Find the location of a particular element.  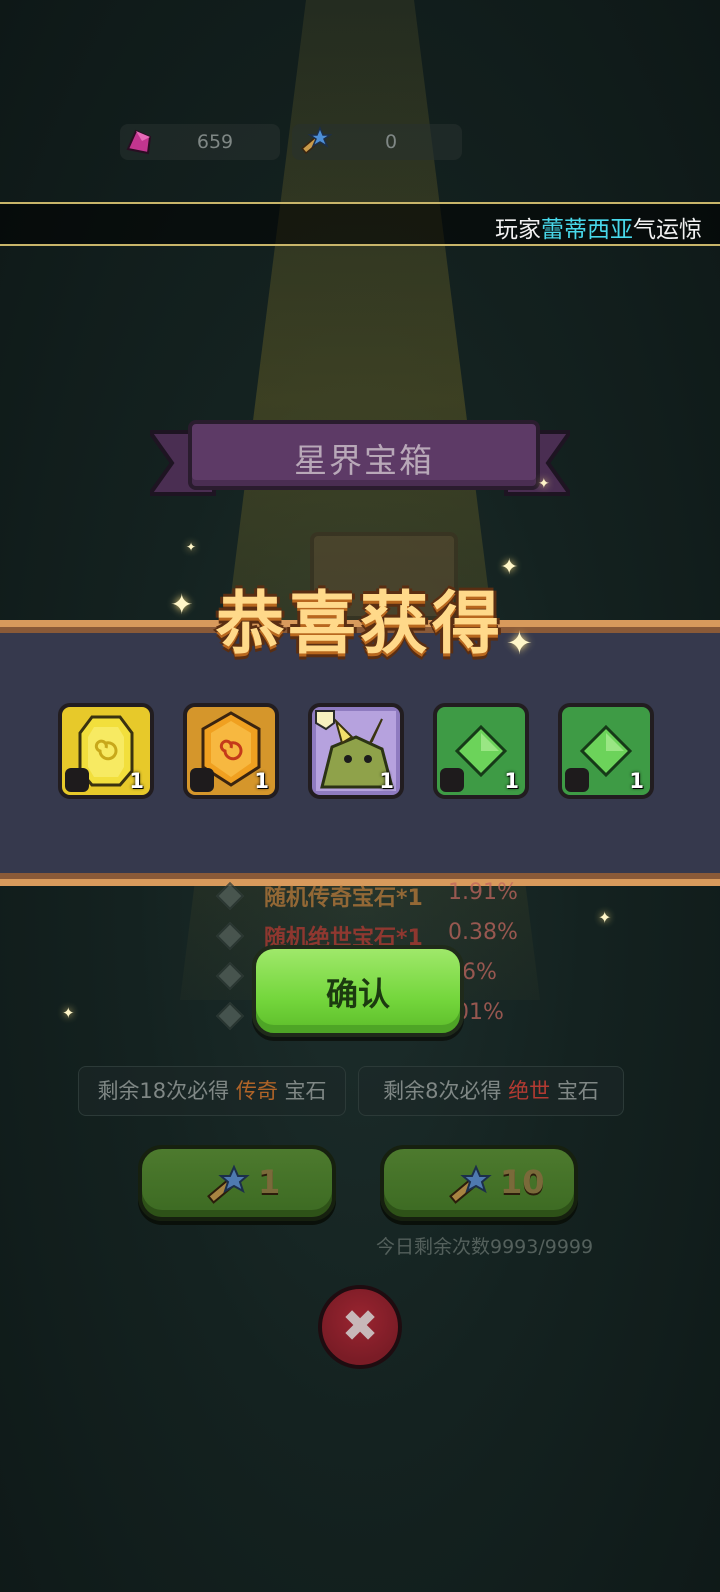

close-icon: ✖ is located at coordinates (360, 1326).